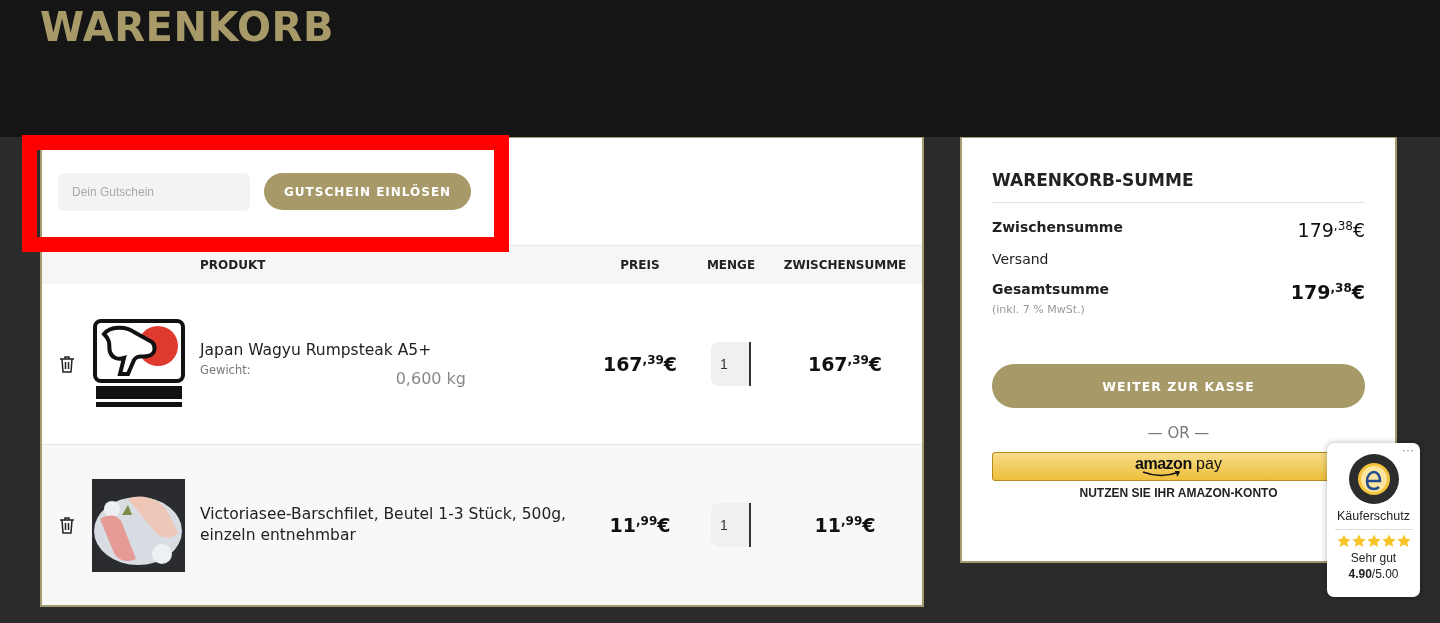  Describe the element at coordinates (845, 265) in the screenshot. I see `column-header: ZWISCHENSUMME` at that location.